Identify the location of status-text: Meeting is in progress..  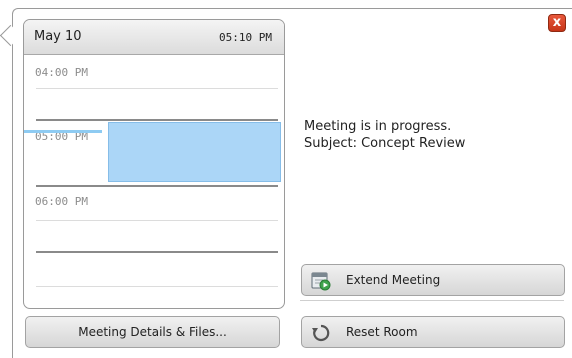
(378, 126).